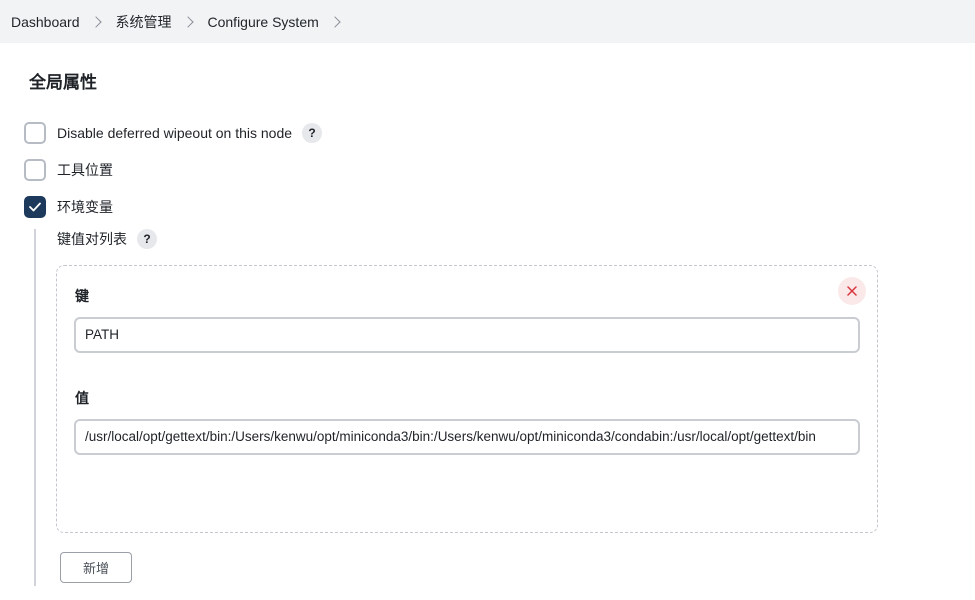 This screenshot has width=975, height=600. Describe the element at coordinates (467, 335) in the screenshot. I see `key-input: PATH` at that location.